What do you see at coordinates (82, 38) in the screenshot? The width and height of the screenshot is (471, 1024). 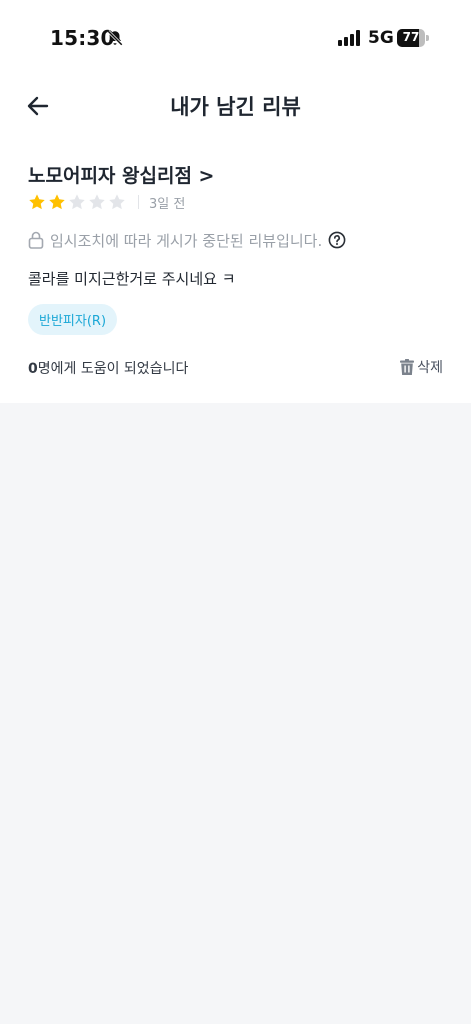 I see `status-time: 15:30` at bounding box center [82, 38].